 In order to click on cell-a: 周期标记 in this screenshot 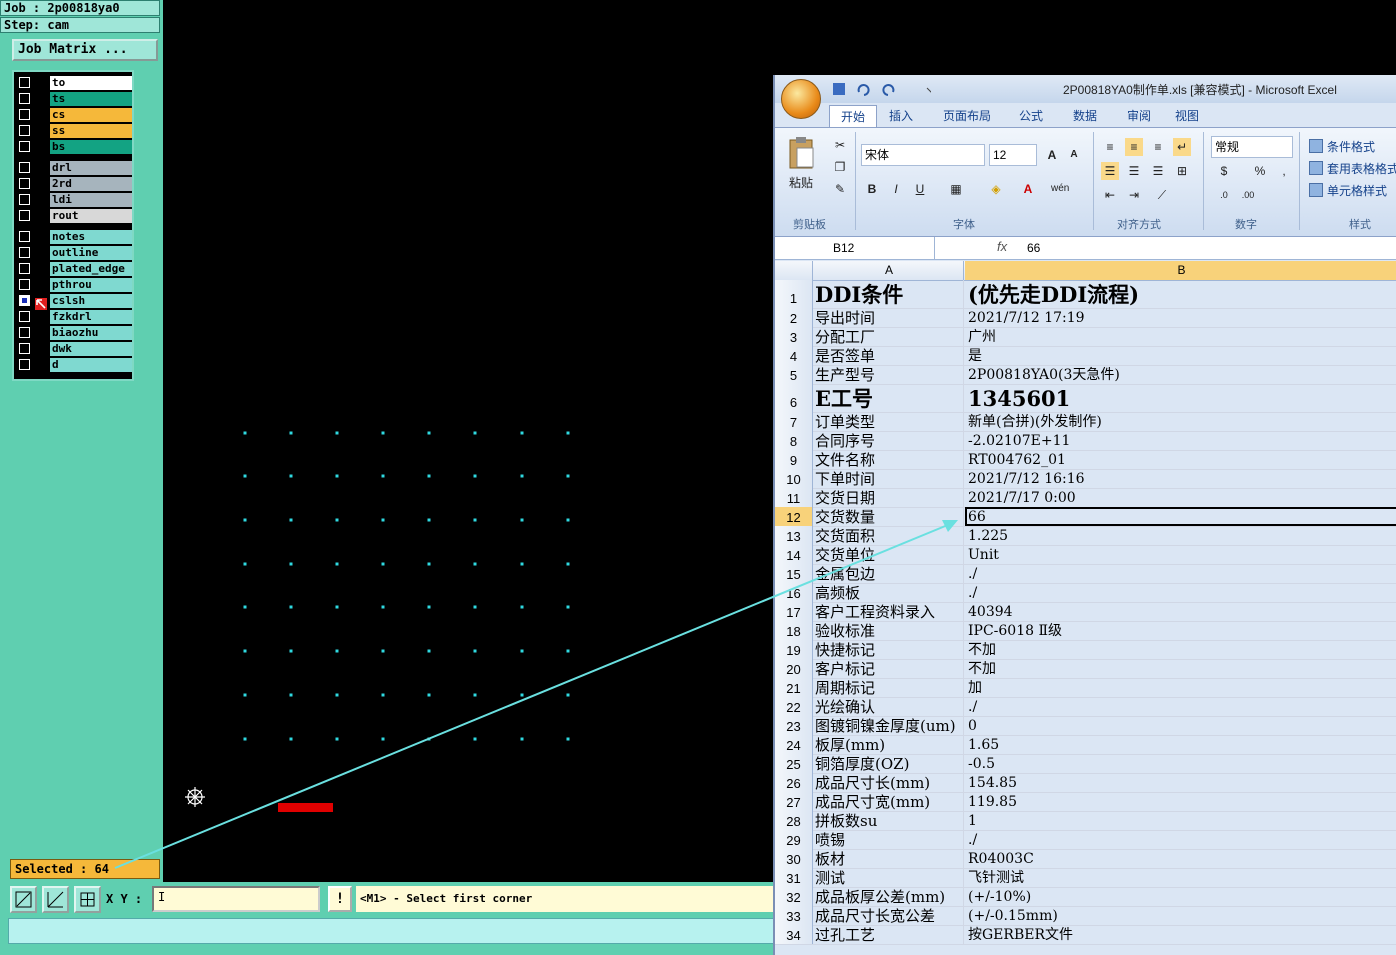, I will do `click(889, 687)`.